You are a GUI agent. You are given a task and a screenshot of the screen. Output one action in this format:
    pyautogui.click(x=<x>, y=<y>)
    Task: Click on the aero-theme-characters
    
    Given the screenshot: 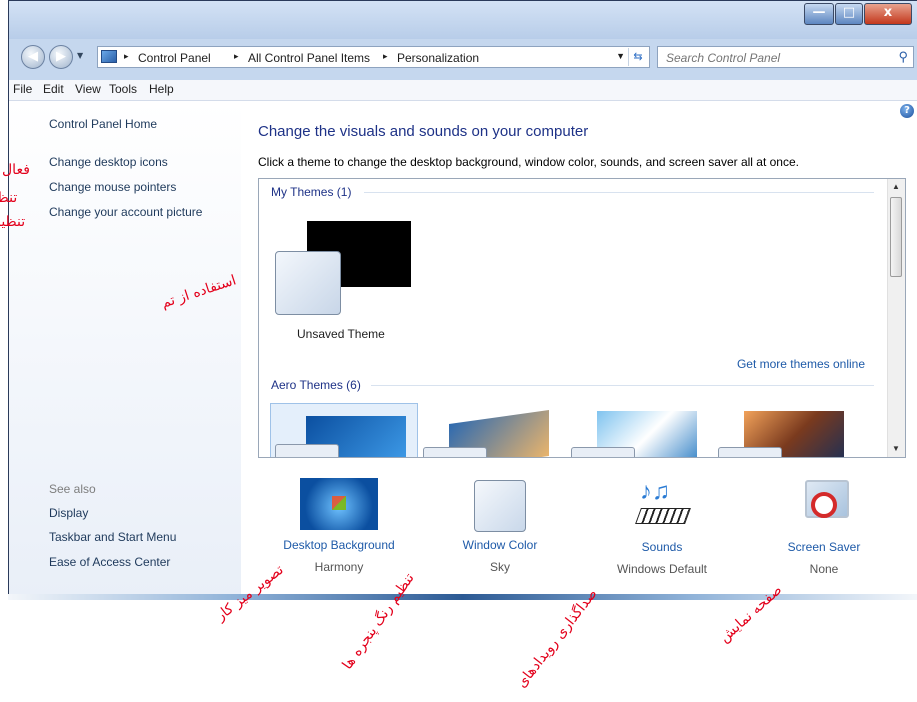 What is the action you would take?
    pyautogui.click(x=637, y=432)
    